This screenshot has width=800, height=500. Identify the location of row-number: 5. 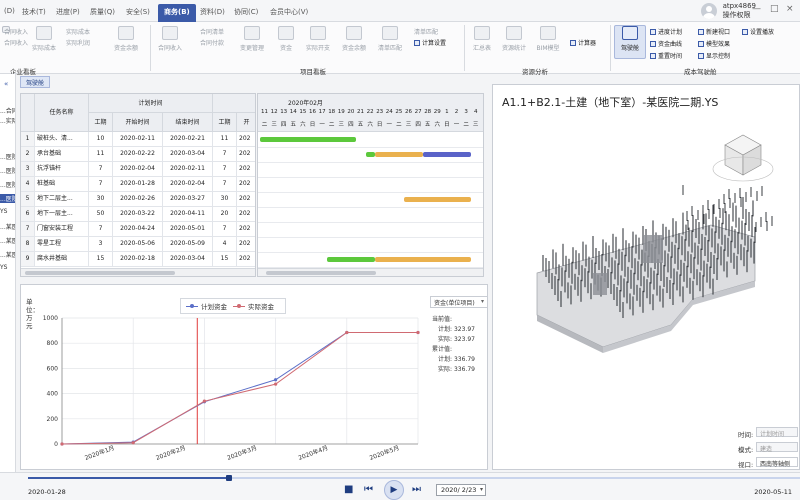
(28, 199).